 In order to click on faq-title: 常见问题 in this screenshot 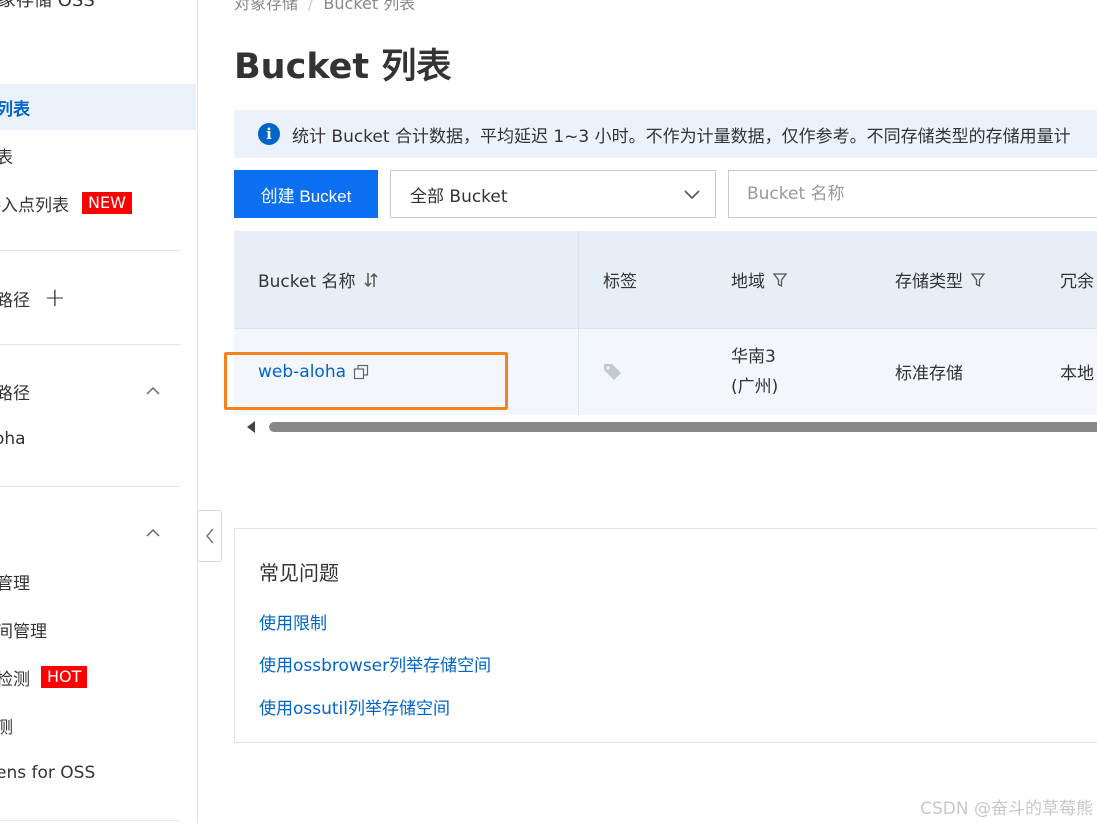, I will do `click(299, 573)`.